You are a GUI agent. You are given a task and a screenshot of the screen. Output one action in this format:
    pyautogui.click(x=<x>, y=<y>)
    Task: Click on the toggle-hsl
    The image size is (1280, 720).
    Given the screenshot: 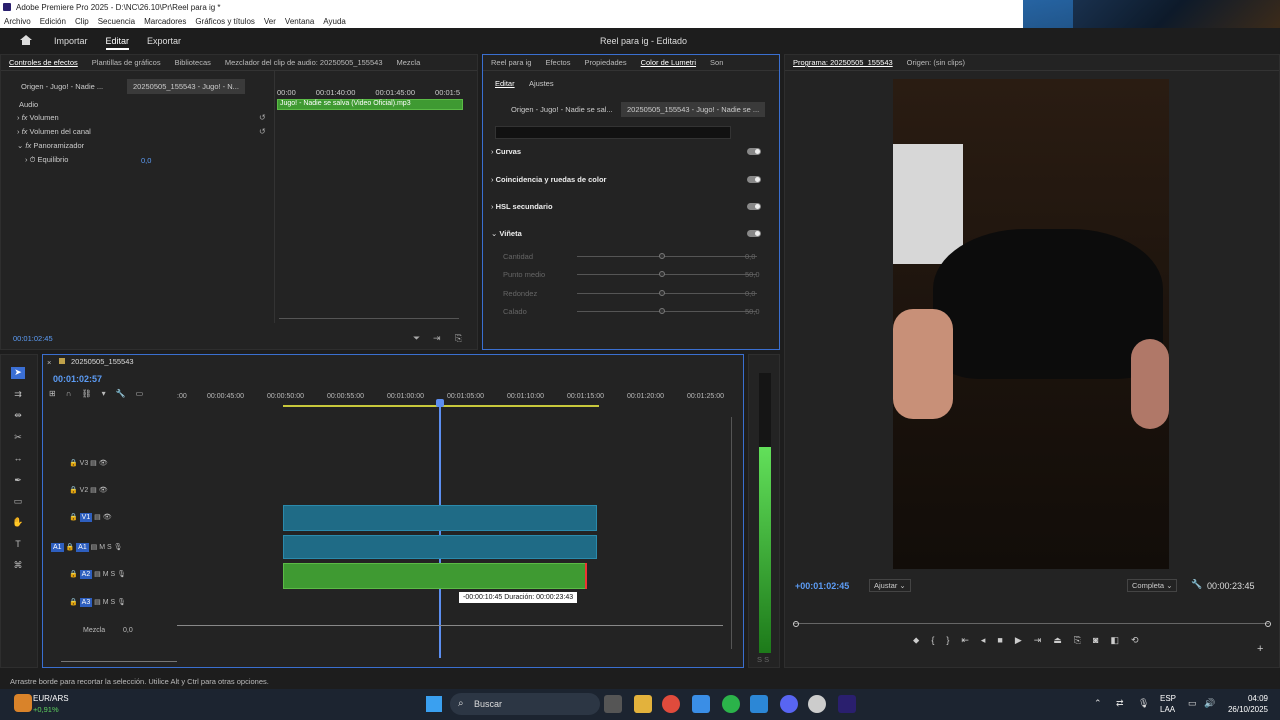 What is the action you would take?
    pyautogui.click(x=754, y=206)
    